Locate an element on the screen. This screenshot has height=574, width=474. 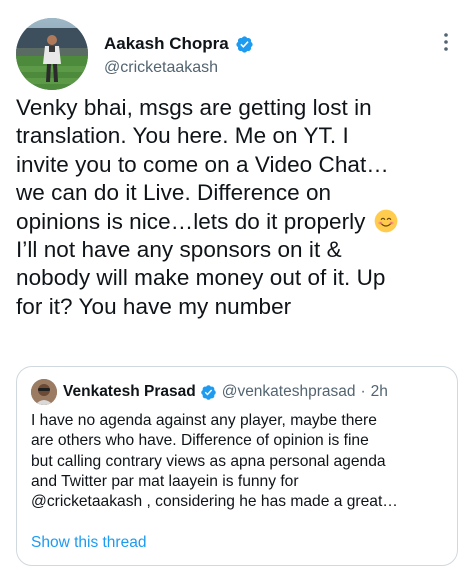
quoted-tweet-time: 2h is located at coordinates (379, 392).